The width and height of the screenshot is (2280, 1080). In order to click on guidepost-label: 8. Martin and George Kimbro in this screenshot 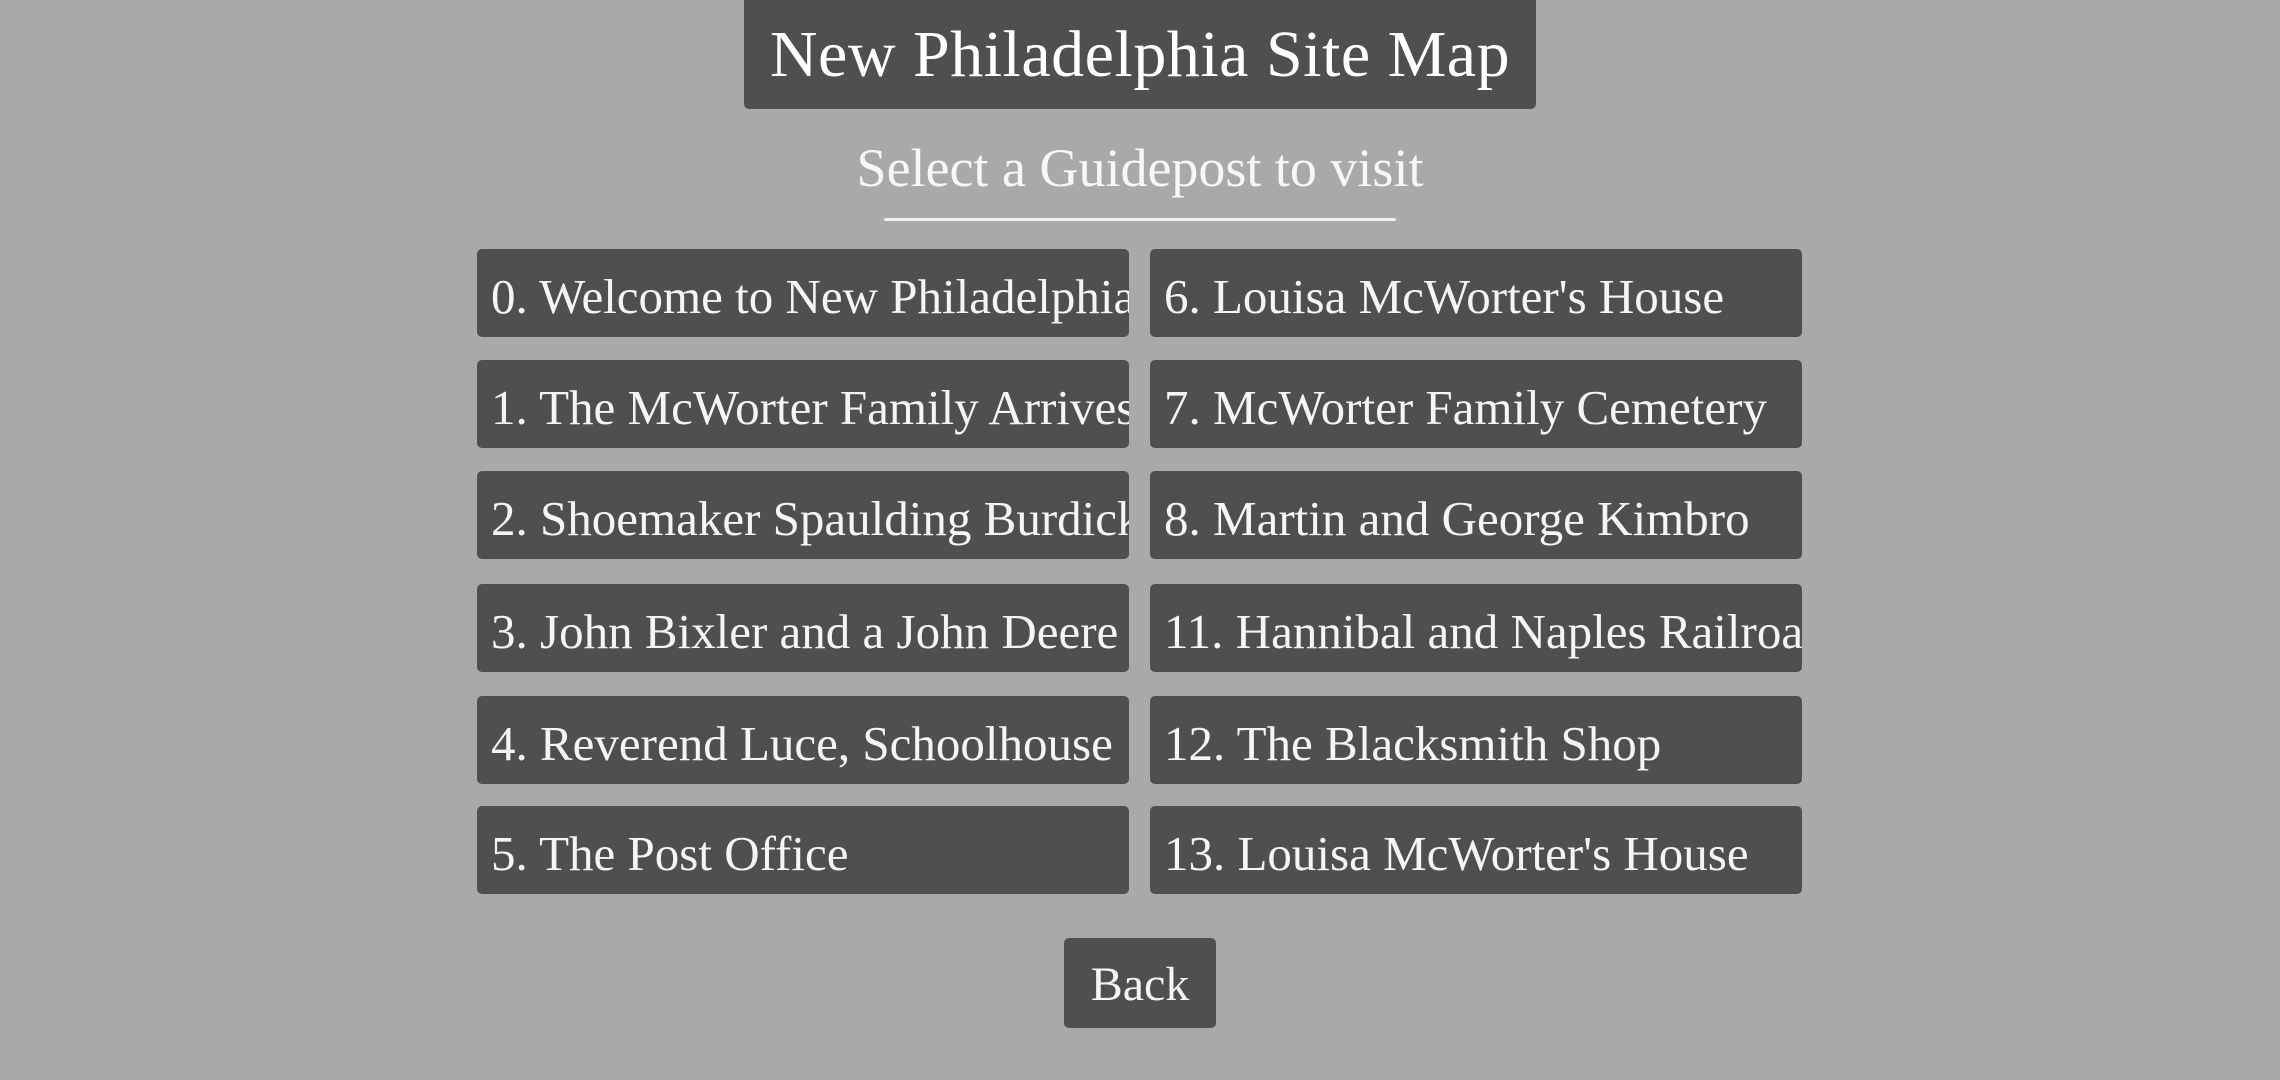, I will do `click(1457, 518)`.